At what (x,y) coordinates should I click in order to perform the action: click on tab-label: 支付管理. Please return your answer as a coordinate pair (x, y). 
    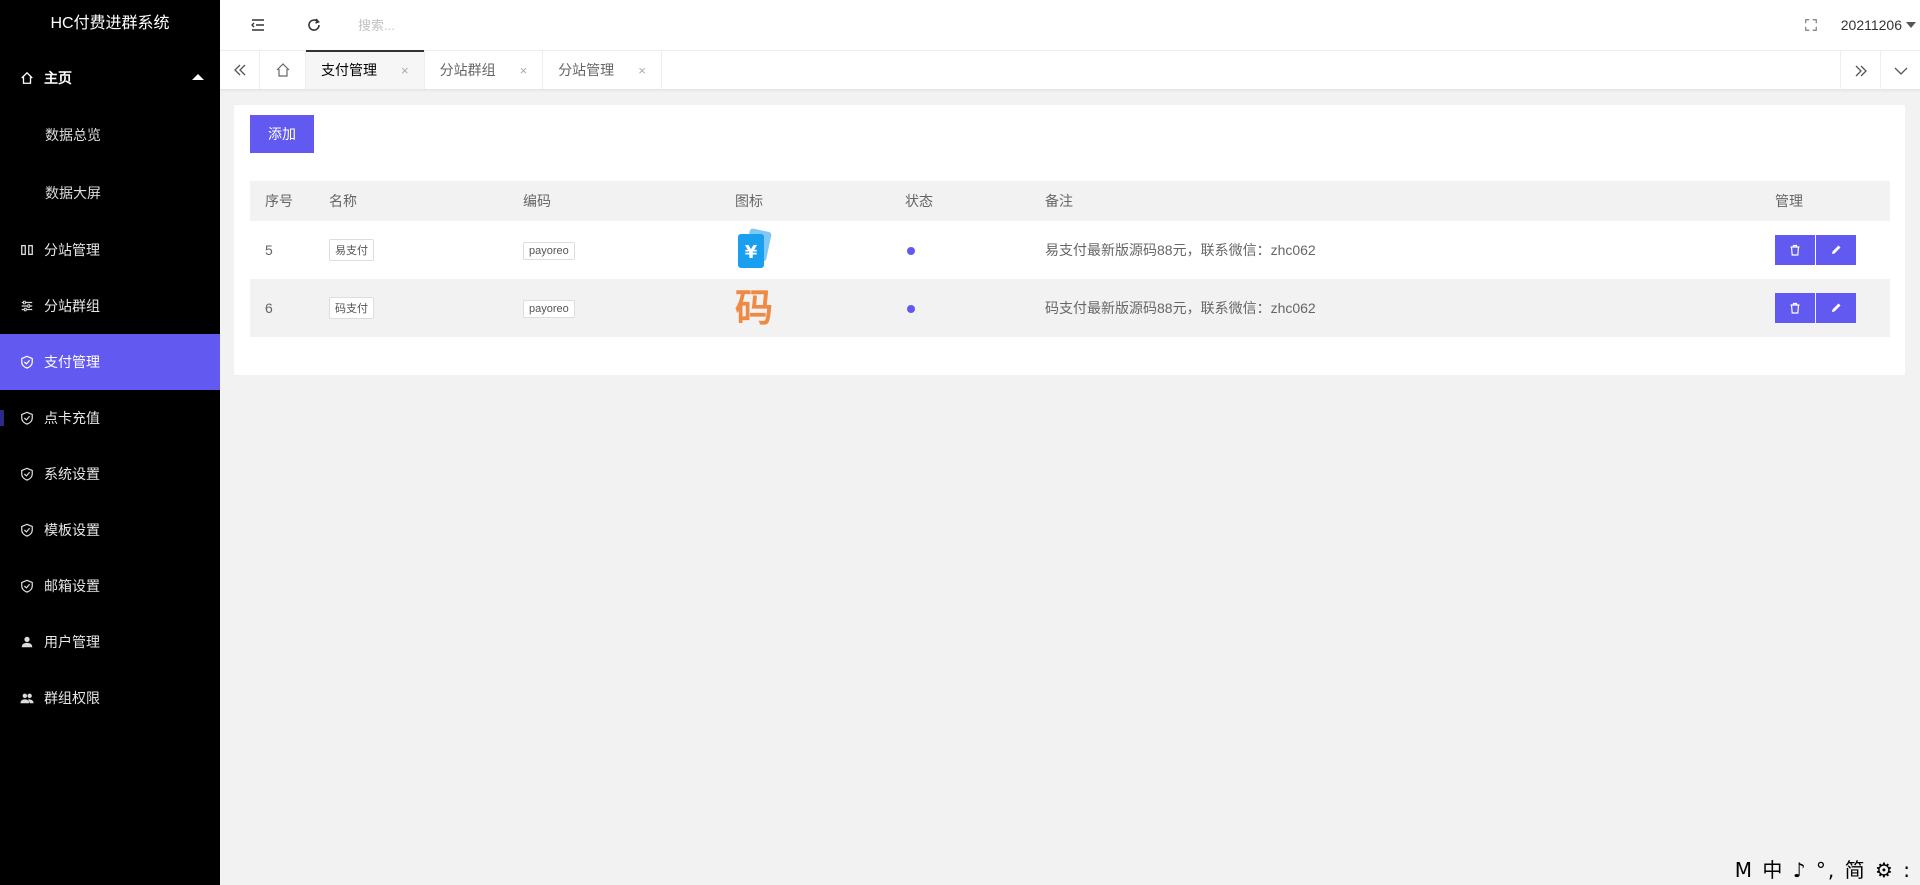
    Looking at the image, I should click on (349, 70).